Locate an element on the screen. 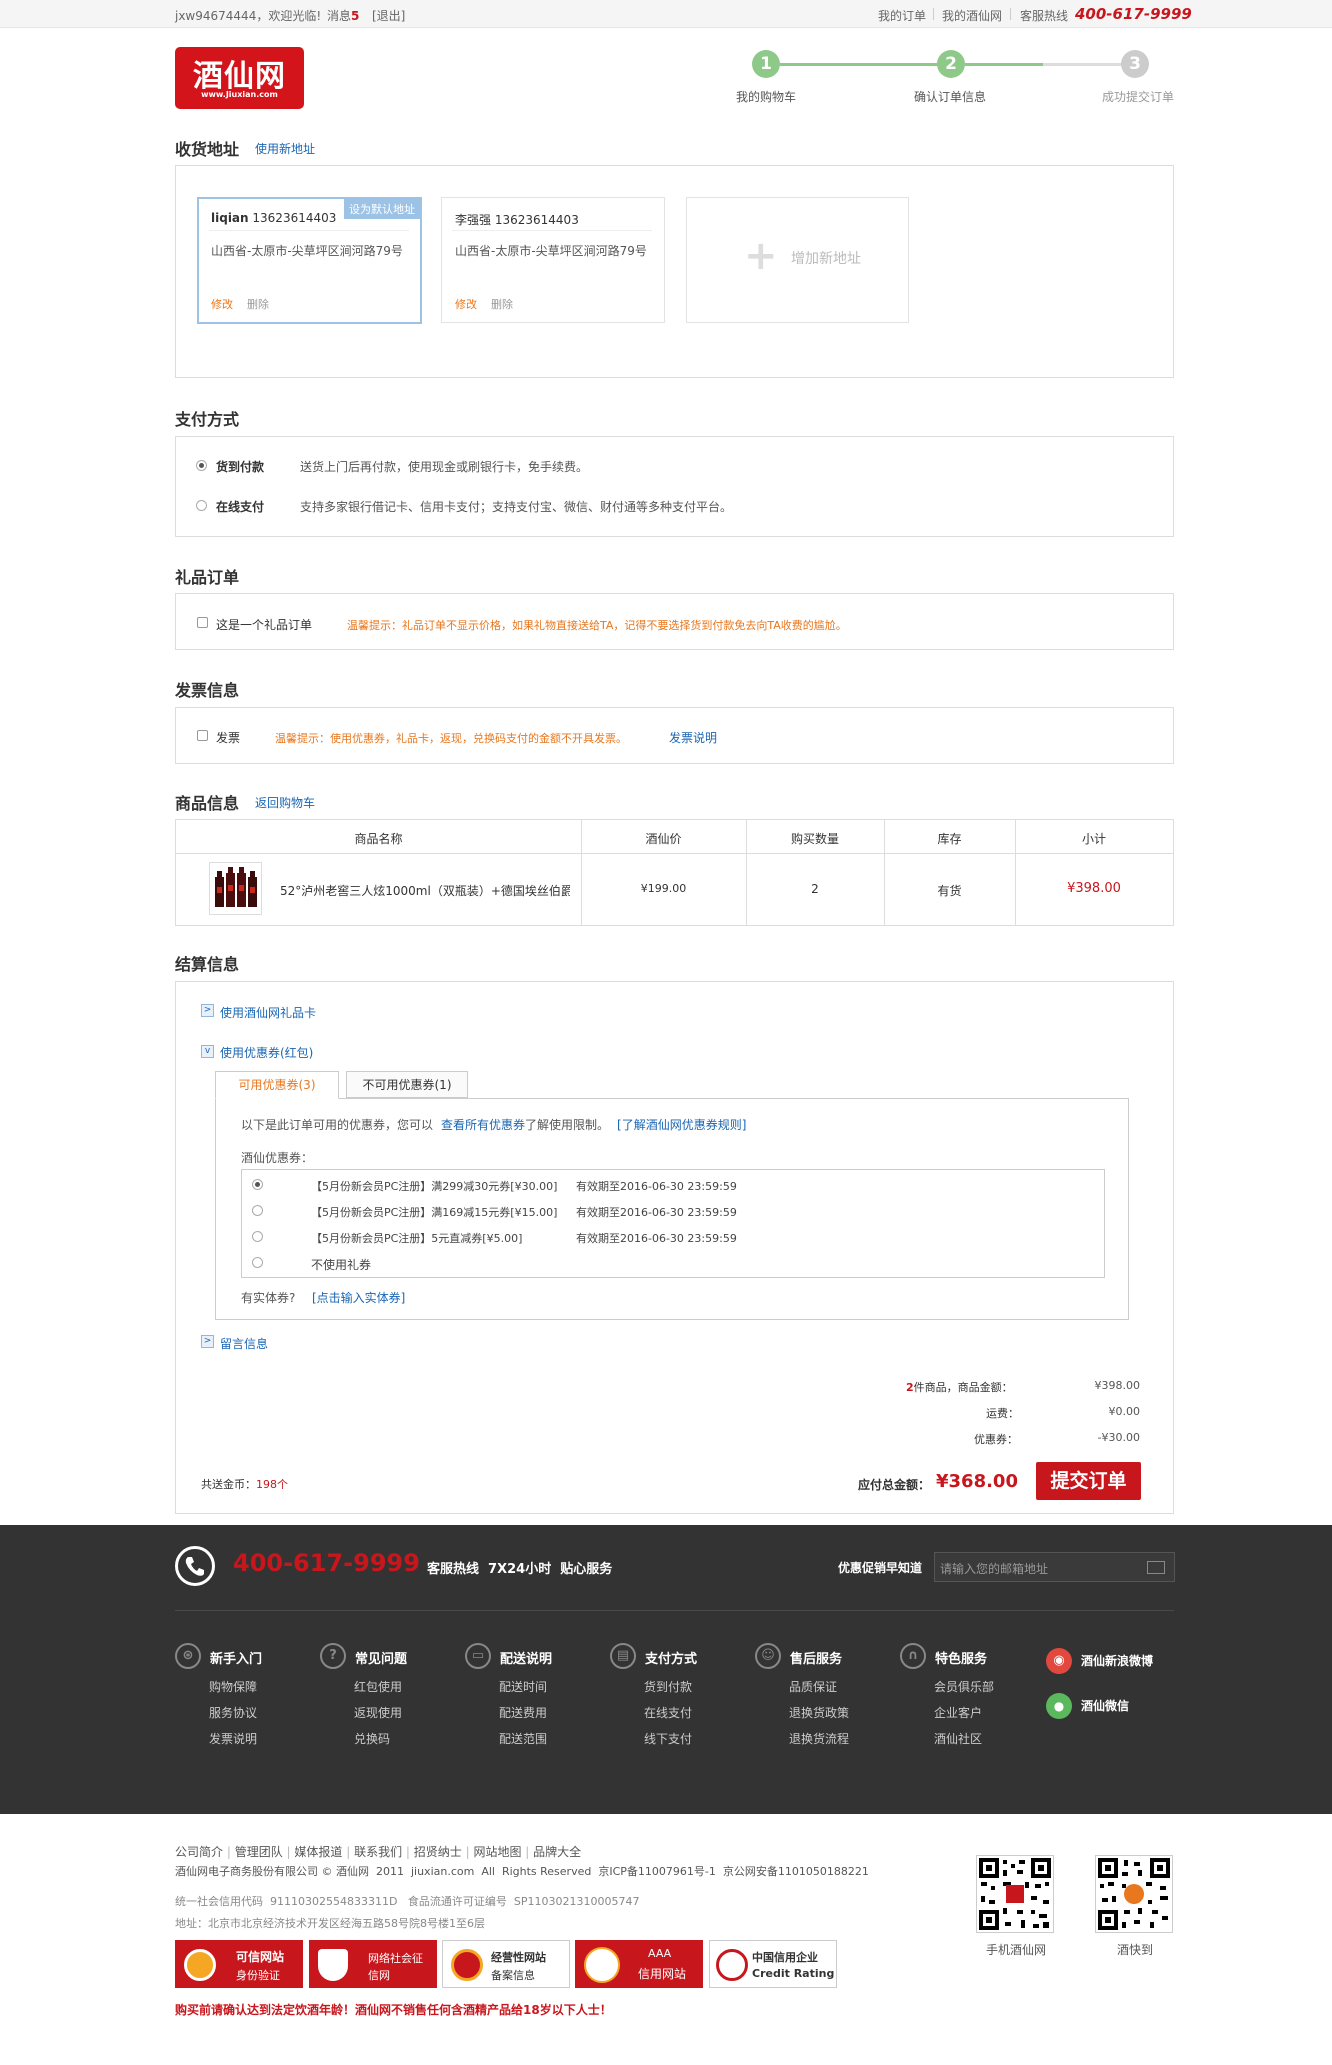  user-icon: ☺ is located at coordinates (768, 1656).